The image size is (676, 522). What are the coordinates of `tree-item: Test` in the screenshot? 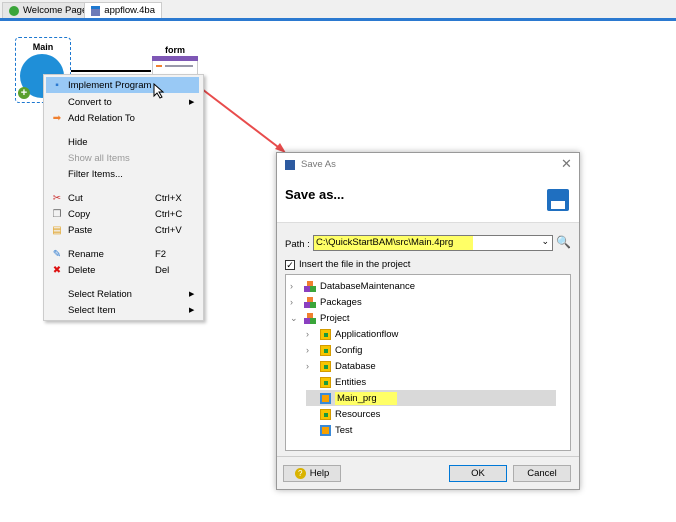 It's located at (329, 430).